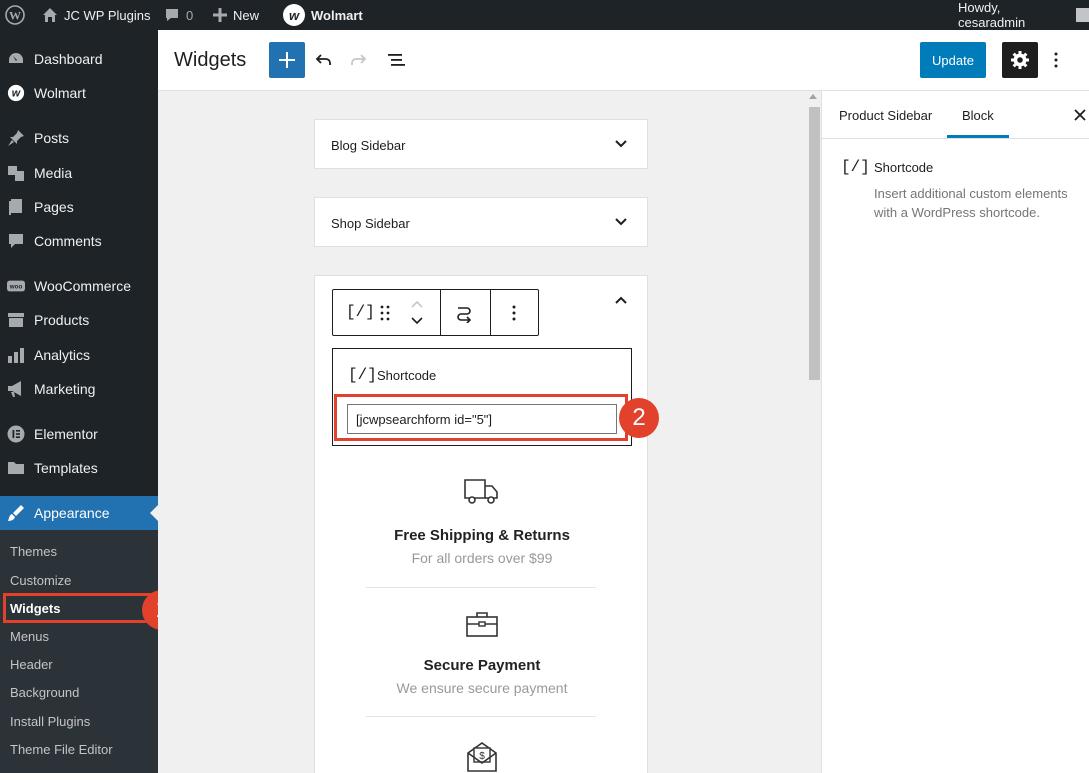 This screenshot has width=1089, height=773. What do you see at coordinates (50, 721) in the screenshot?
I see `submenu-install-plugins: Install Plugins` at bounding box center [50, 721].